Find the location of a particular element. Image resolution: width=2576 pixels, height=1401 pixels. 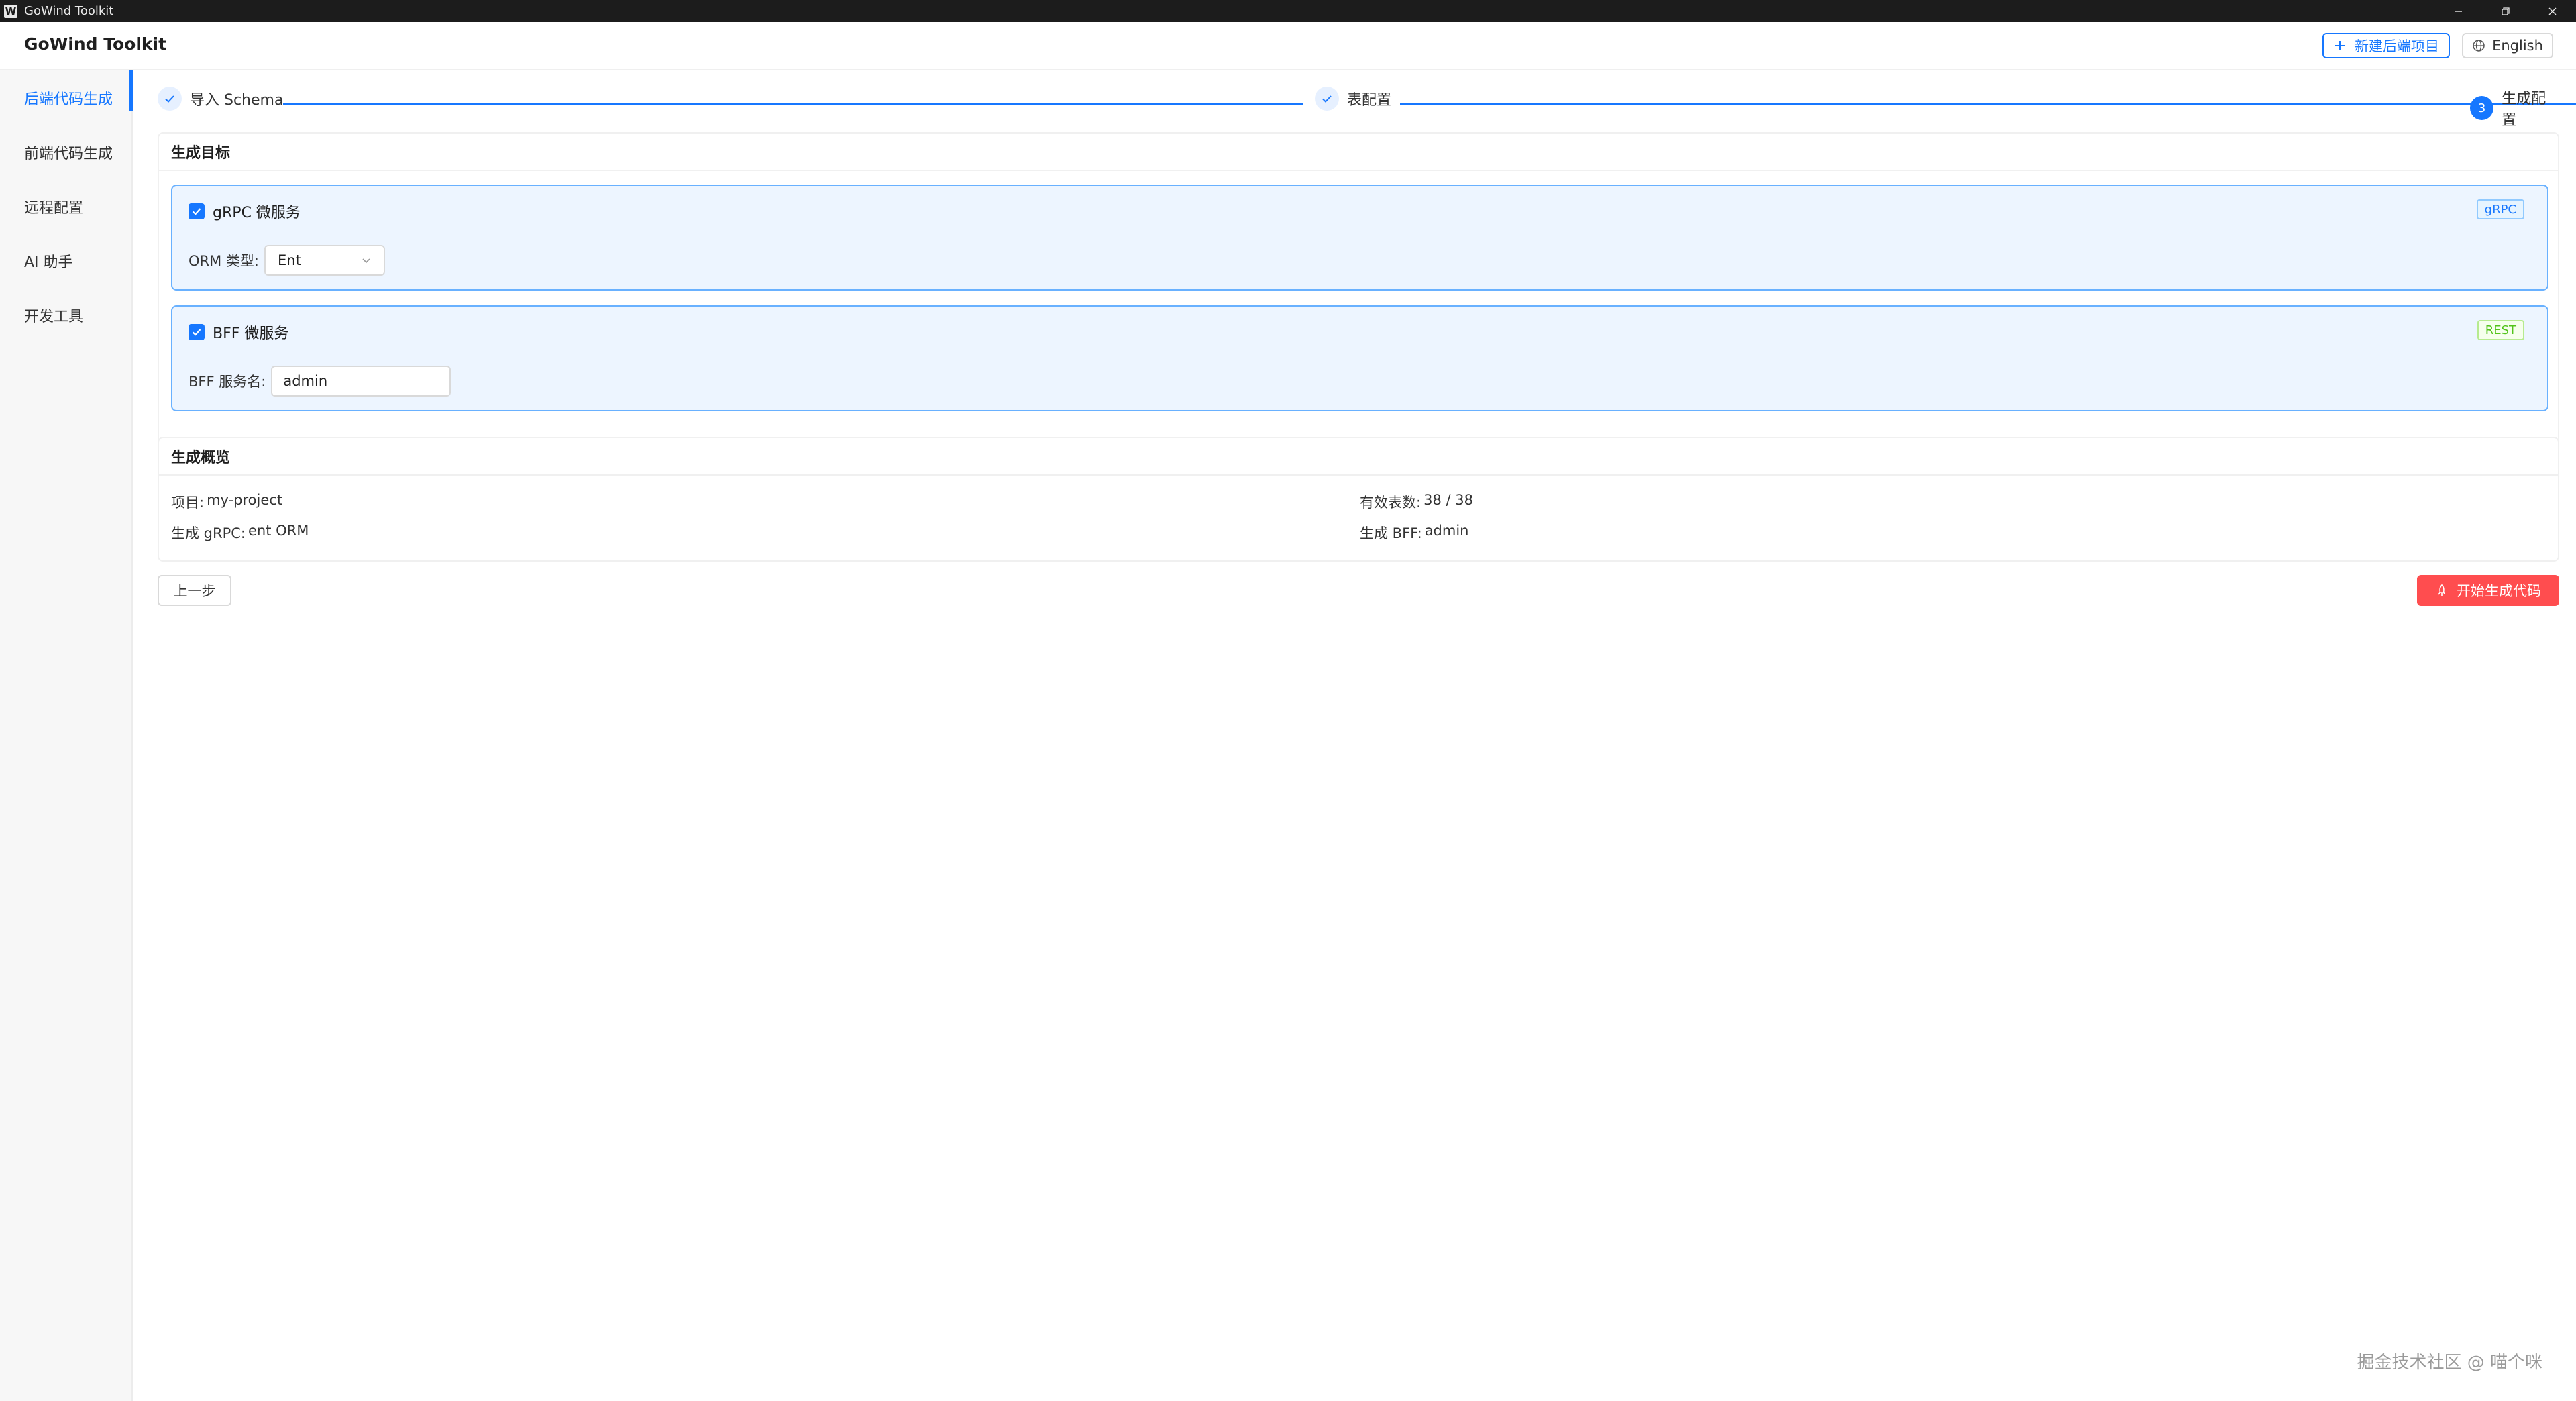

sidebar-item-backend-codegen: 后端代码生成 is located at coordinates (66, 98).